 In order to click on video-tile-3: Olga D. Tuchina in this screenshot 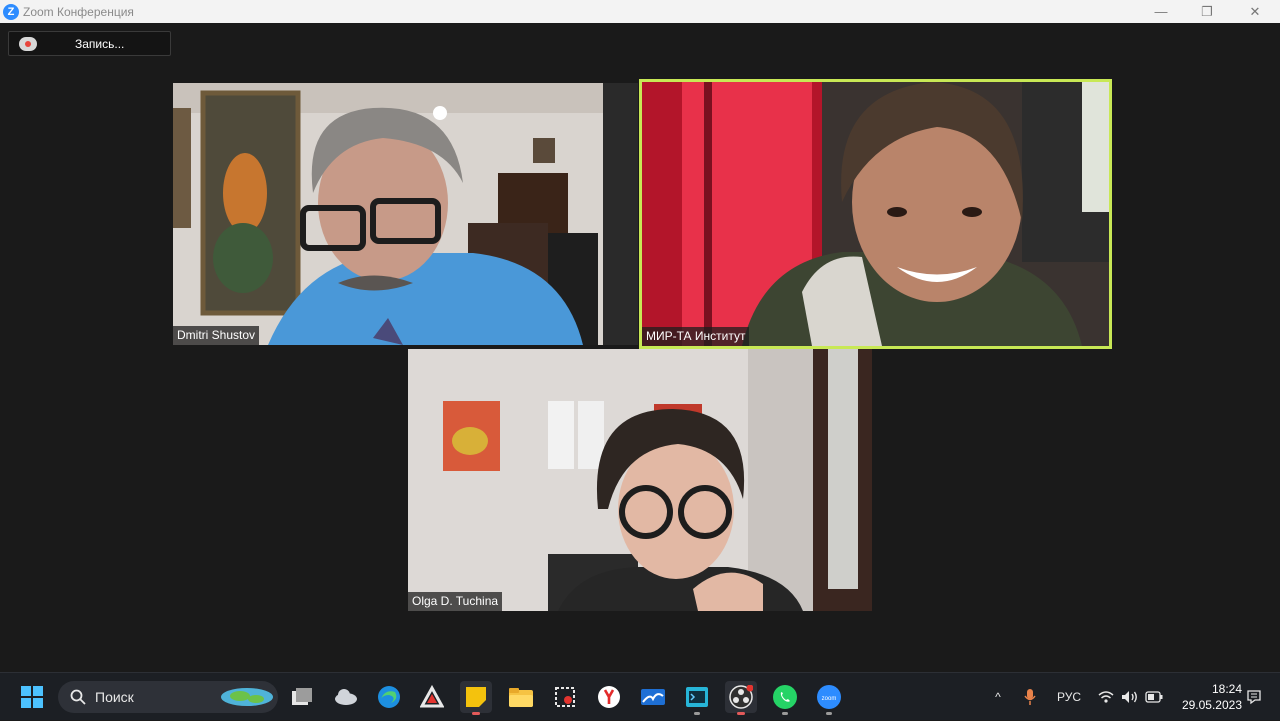, I will do `click(640, 480)`.